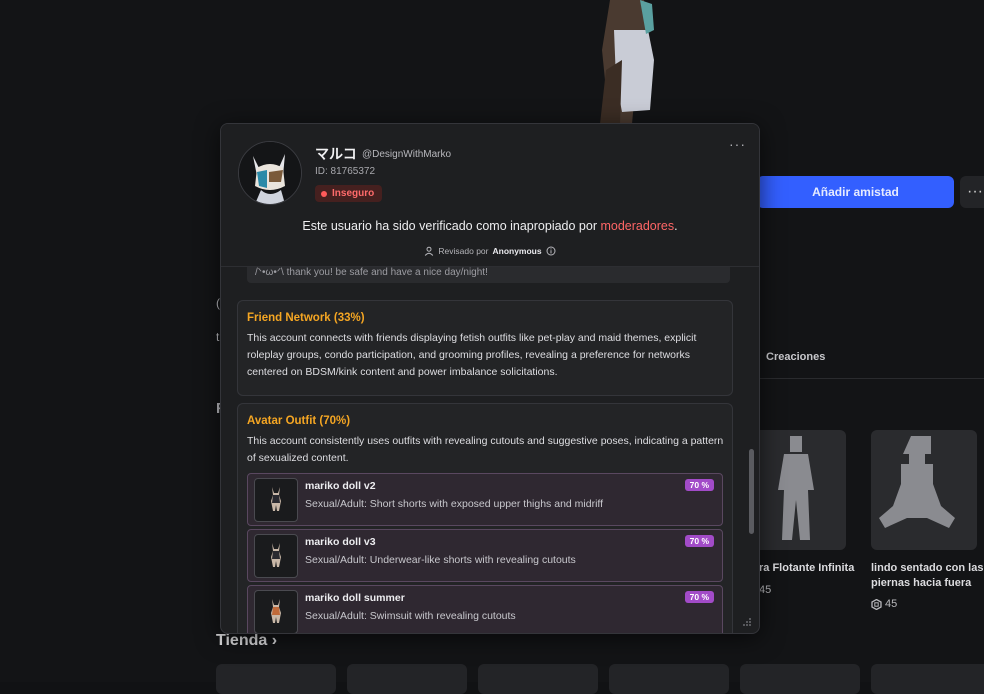  What do you see at coordinates (306, 318) in the screenshot?
I see `section-title: Friend Network (33%)` at bounding box center [306, 318].